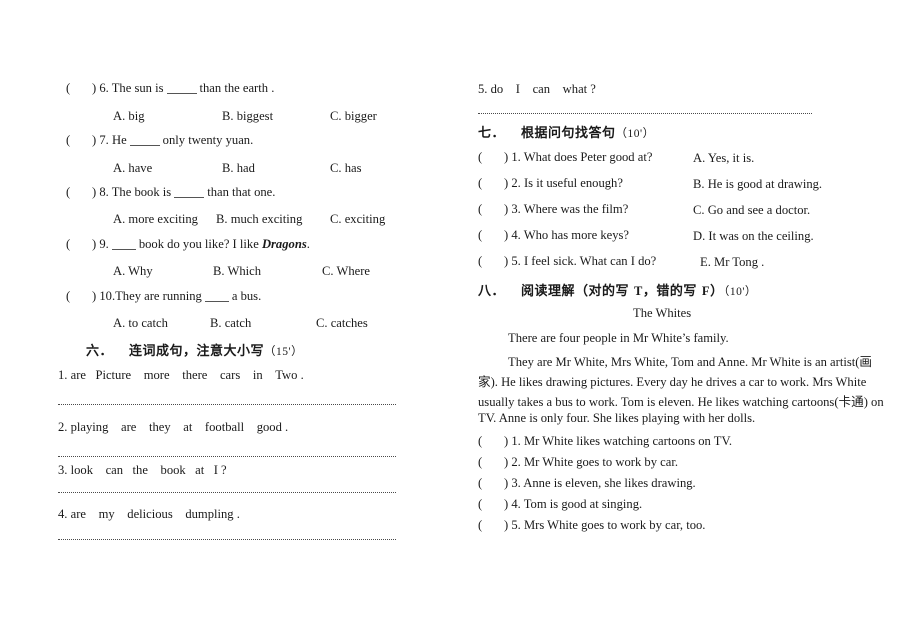 The image size is (920, 637). Describe the element at coordinates (128, 116) in the screenshot. I see `mc-option-a: A. big` at that location.